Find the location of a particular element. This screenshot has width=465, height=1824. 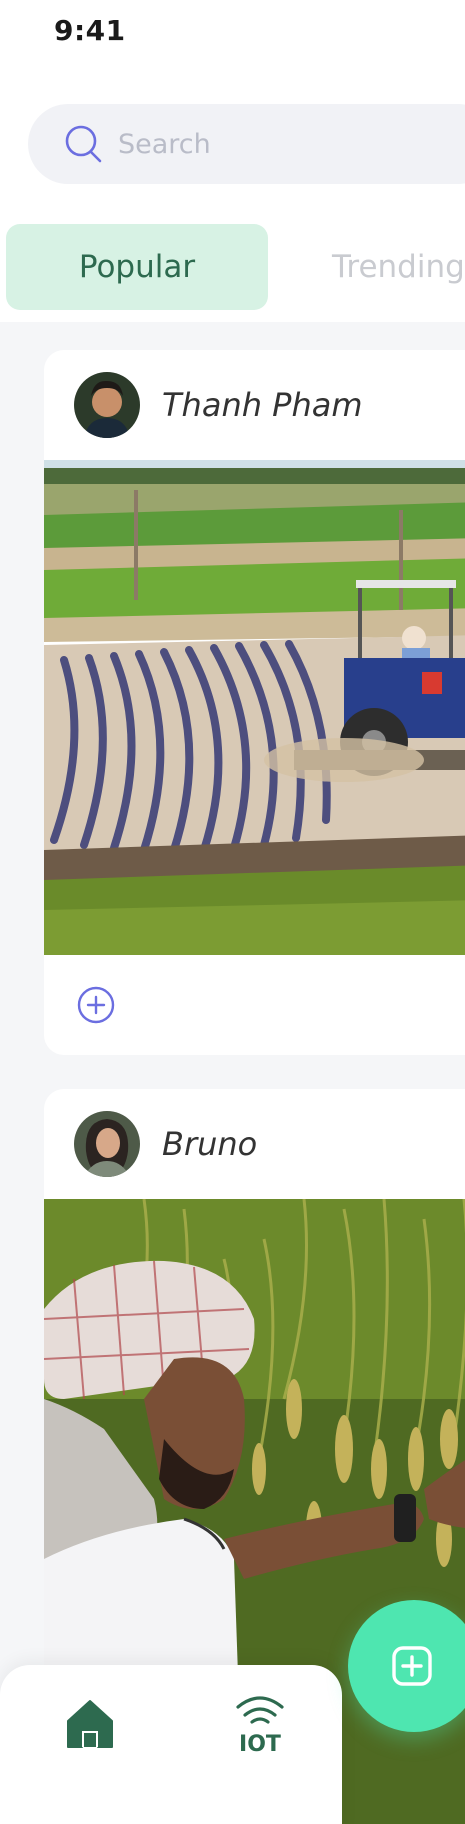

add-circle-icon is located at coordinates (96, 1005).